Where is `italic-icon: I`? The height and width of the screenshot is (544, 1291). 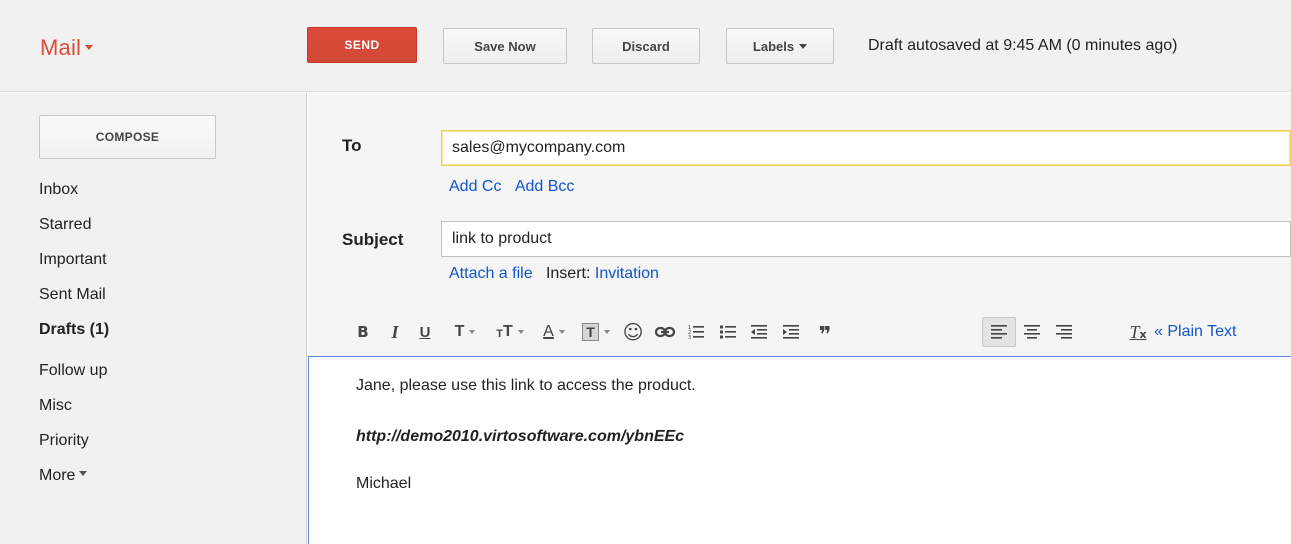 italic-icon: I is located at coordinates (395, 331).